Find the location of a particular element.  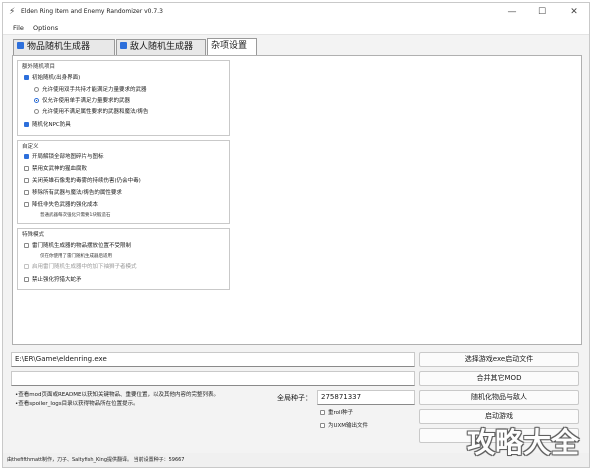

placement-note: 仅在你使用了雷门随机生成器后适用 is located at coordinates (76, 256).